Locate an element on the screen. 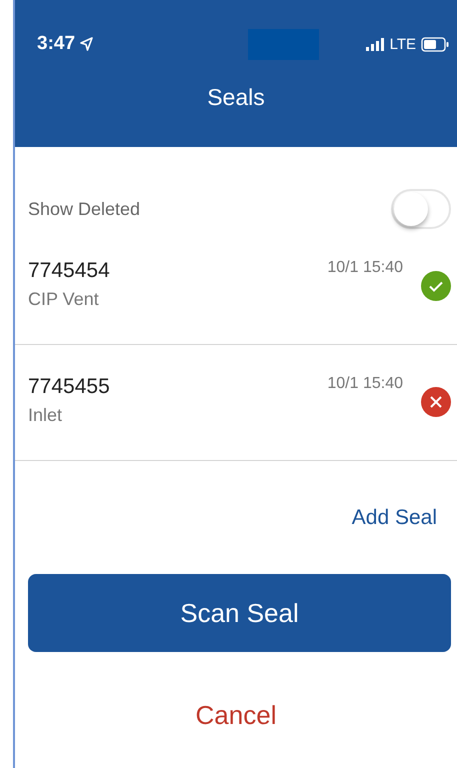 This screenshot has height=768, width=457. screen-title: Seals is located at coordinates (236, 97).